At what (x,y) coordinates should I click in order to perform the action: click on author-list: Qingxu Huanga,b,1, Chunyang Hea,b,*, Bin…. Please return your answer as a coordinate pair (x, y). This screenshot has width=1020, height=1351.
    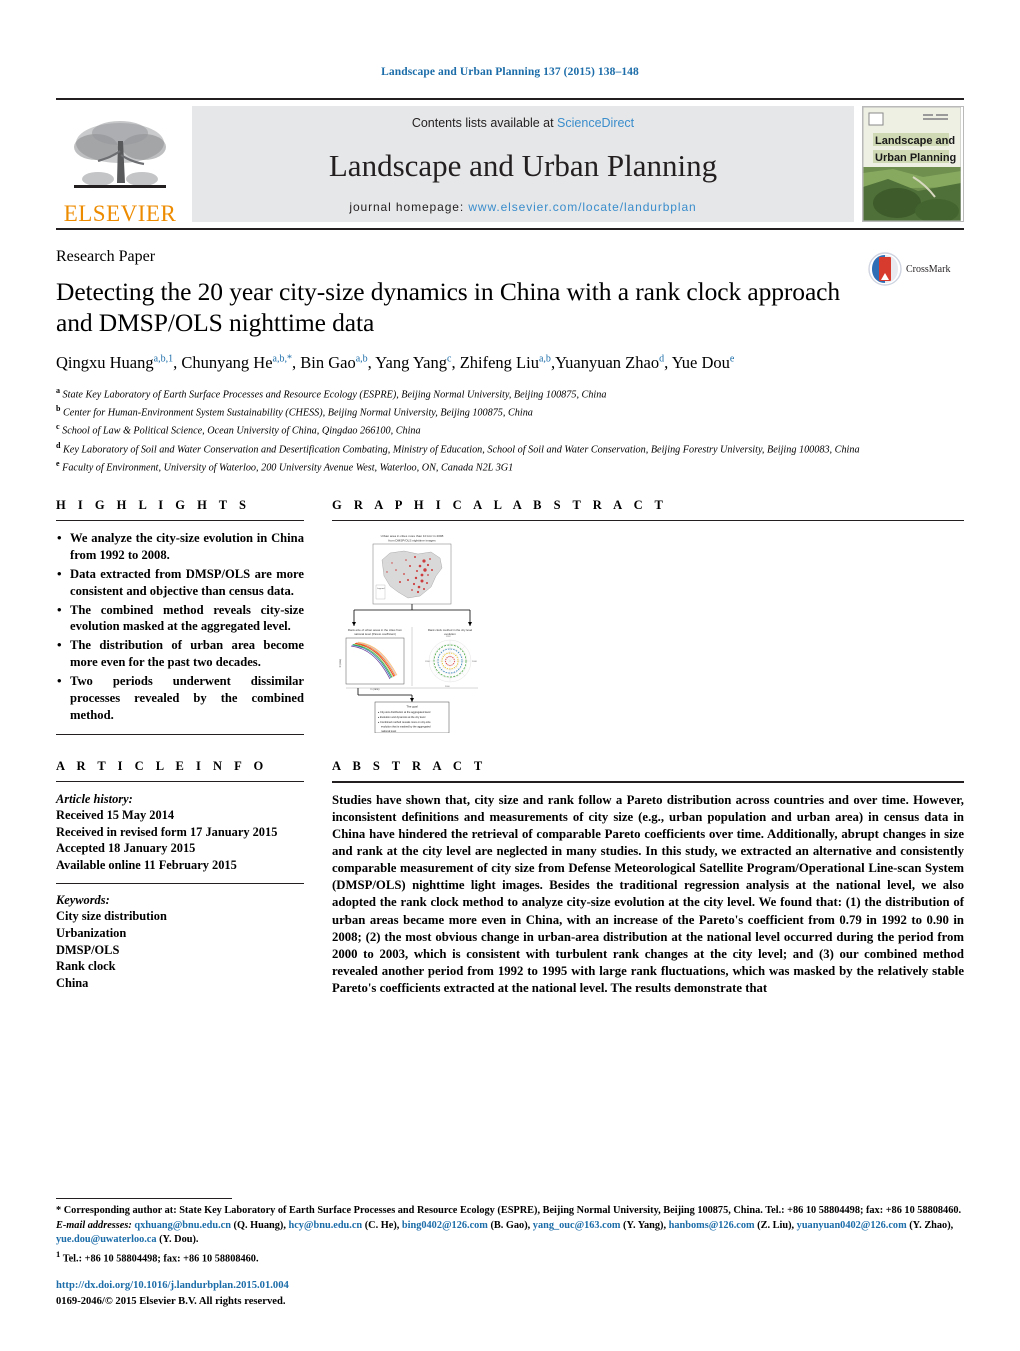
    Looking at the image, I should click on (395, 363).